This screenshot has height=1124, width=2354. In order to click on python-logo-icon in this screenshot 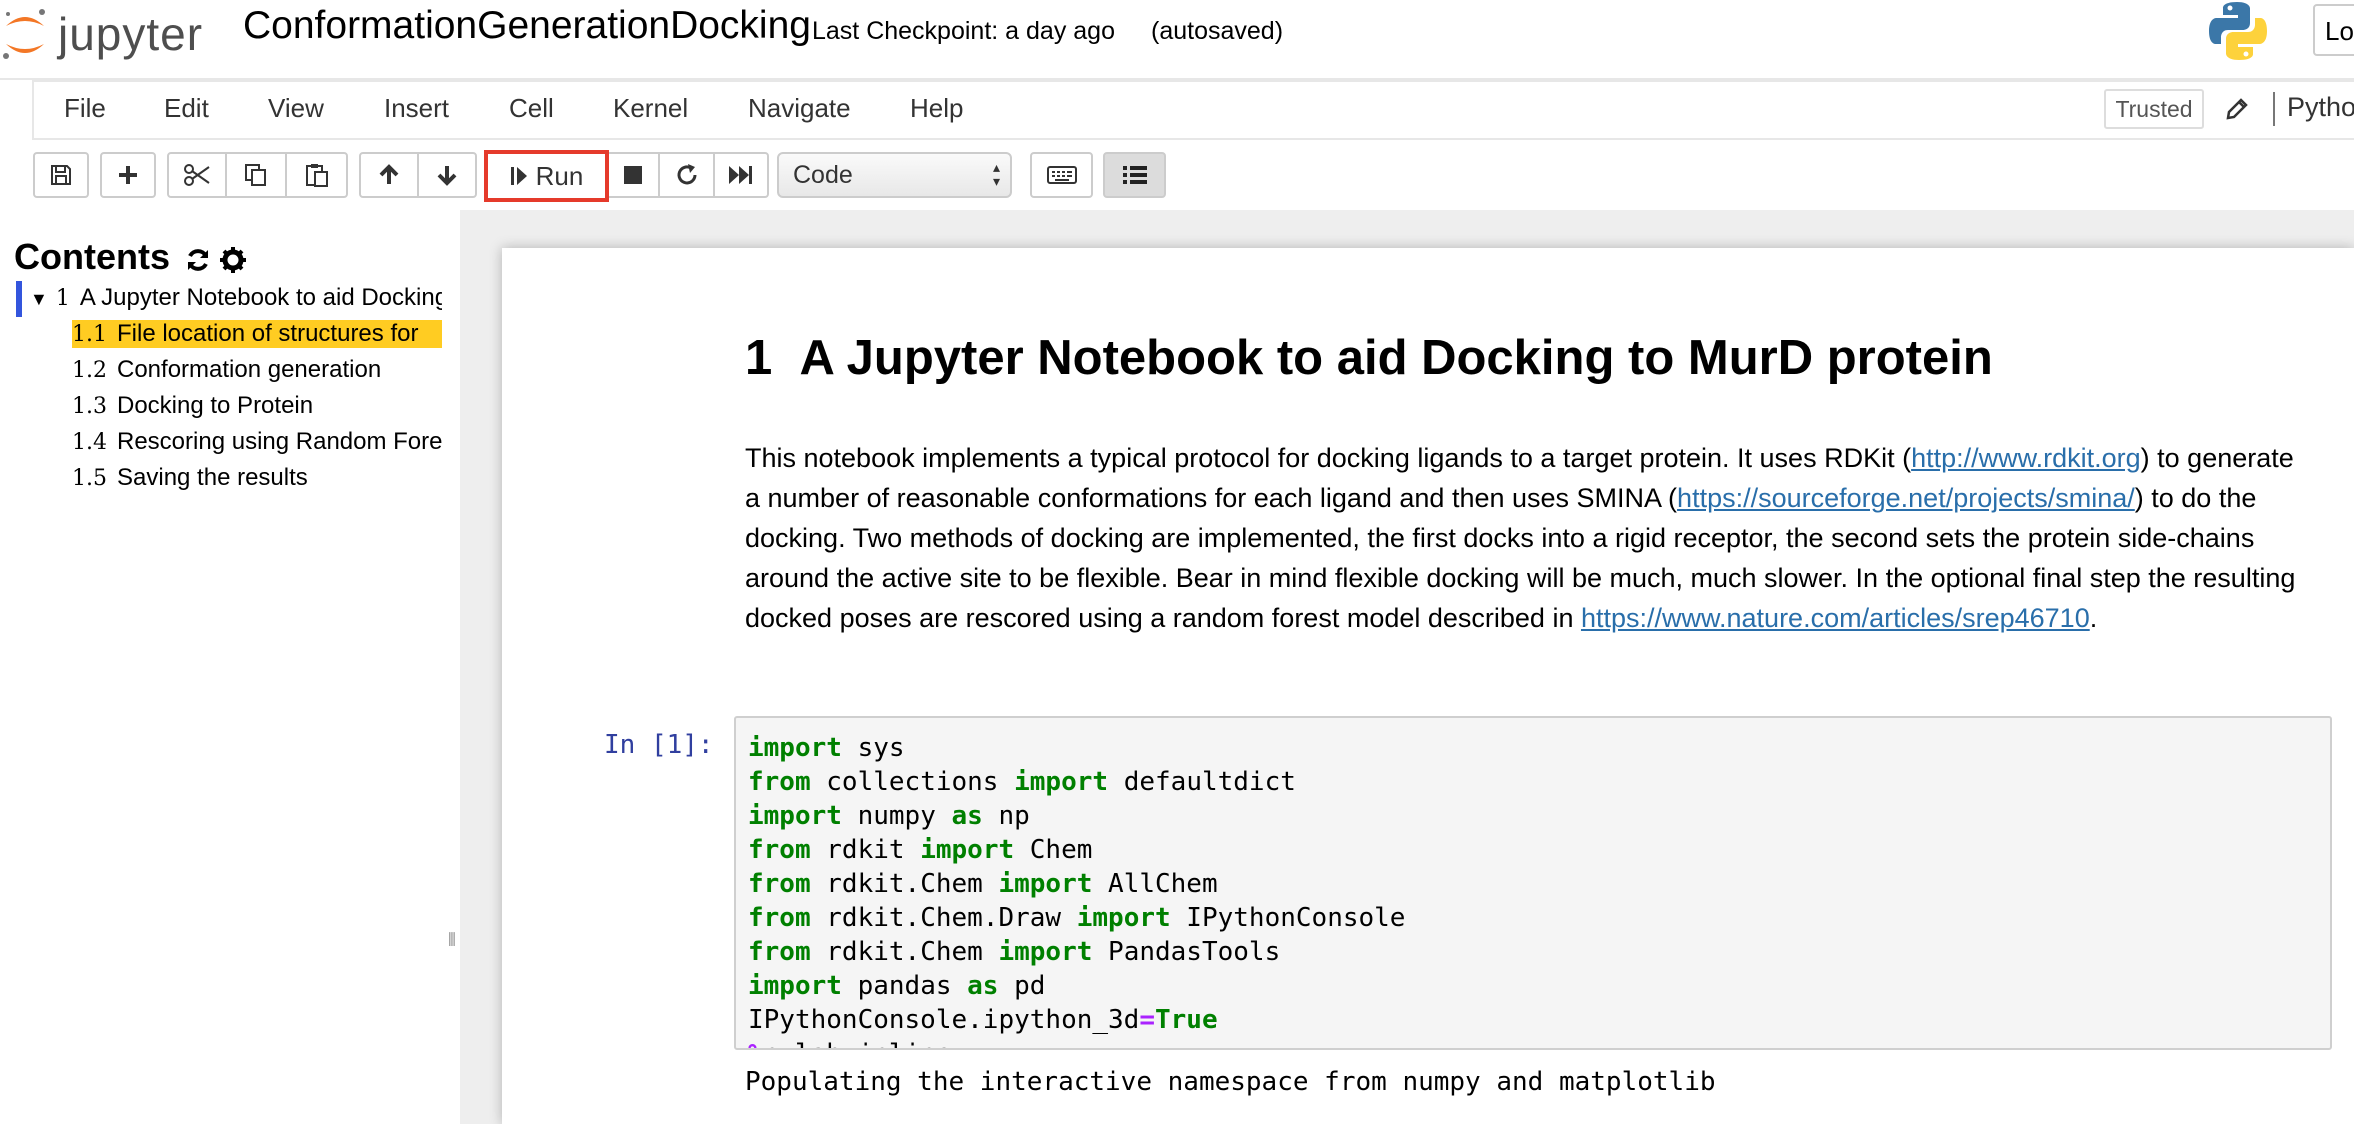, I will do `click(2238, 31)`.